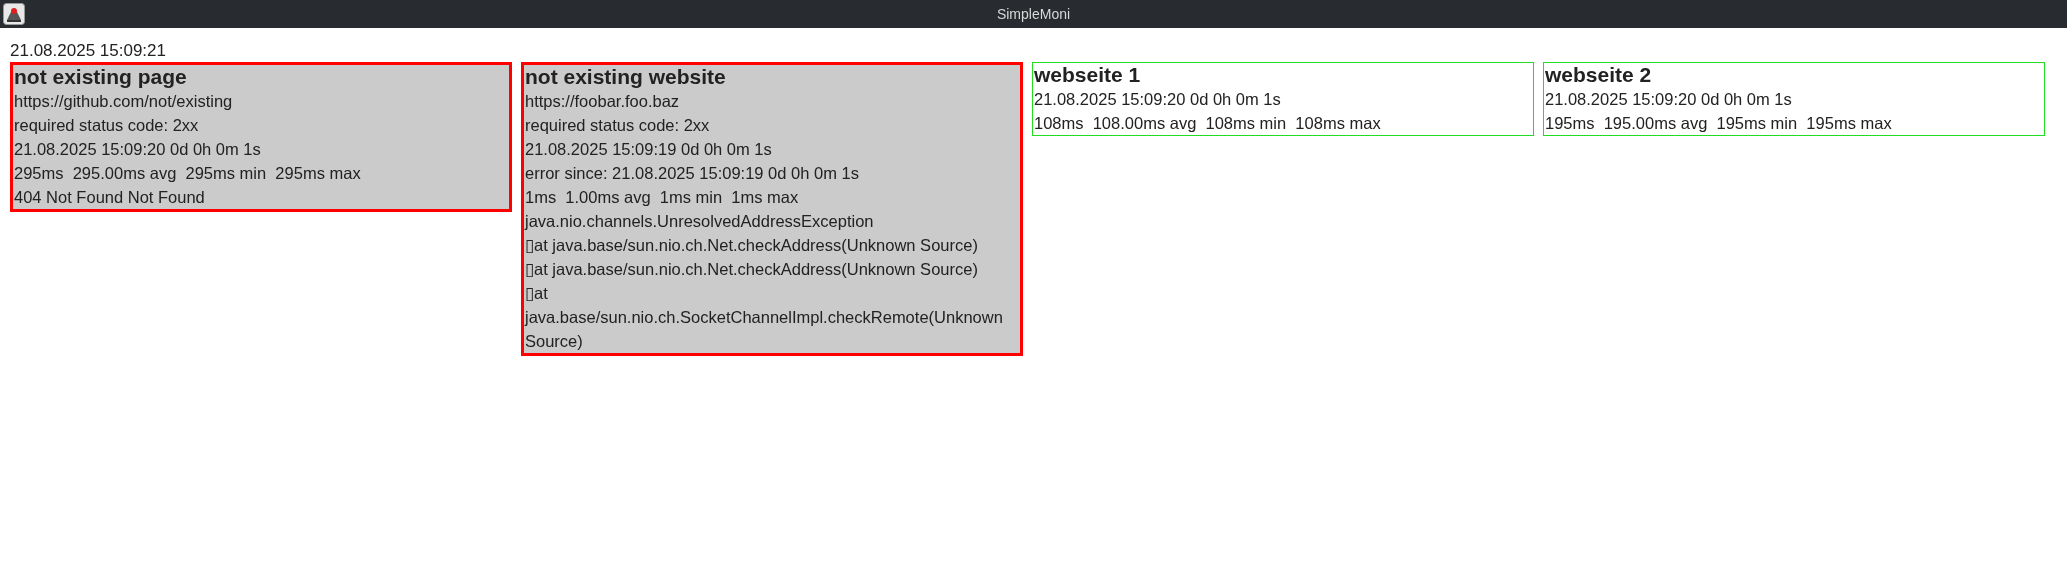 This screenshot has width=2067, height=563. Describe the element at coordinates (1719, 123) in the screenshot. I see `monitor-line: 195ms 195.00ms avg 195ms min 195ms max` at that location.